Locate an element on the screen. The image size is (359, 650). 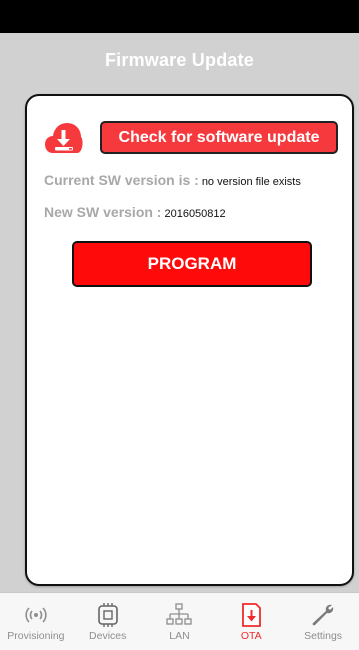
check-update-button: Check for software update is located at coordinates (219, 137).